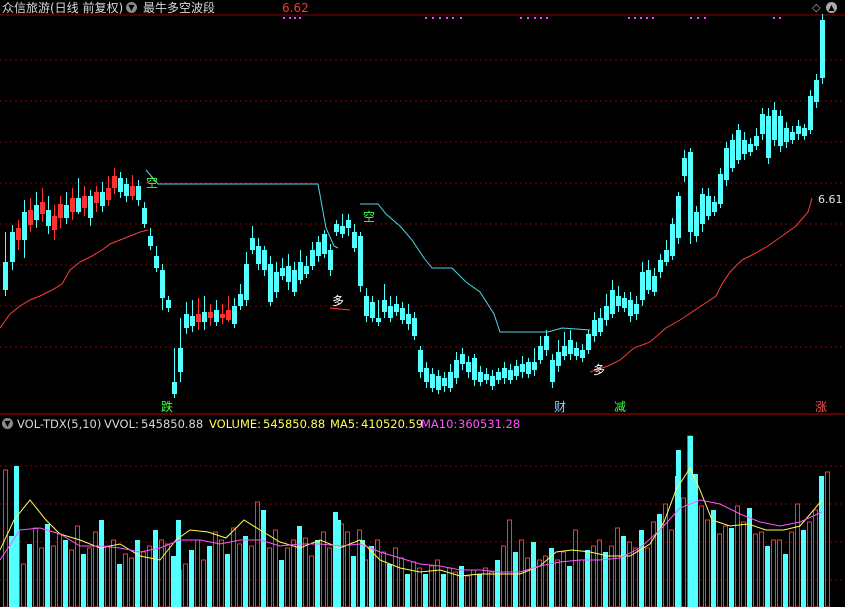  Describe the element at coordinates (294, 424) in the screenshot. I see `volume-value: 545850.88` at that location.